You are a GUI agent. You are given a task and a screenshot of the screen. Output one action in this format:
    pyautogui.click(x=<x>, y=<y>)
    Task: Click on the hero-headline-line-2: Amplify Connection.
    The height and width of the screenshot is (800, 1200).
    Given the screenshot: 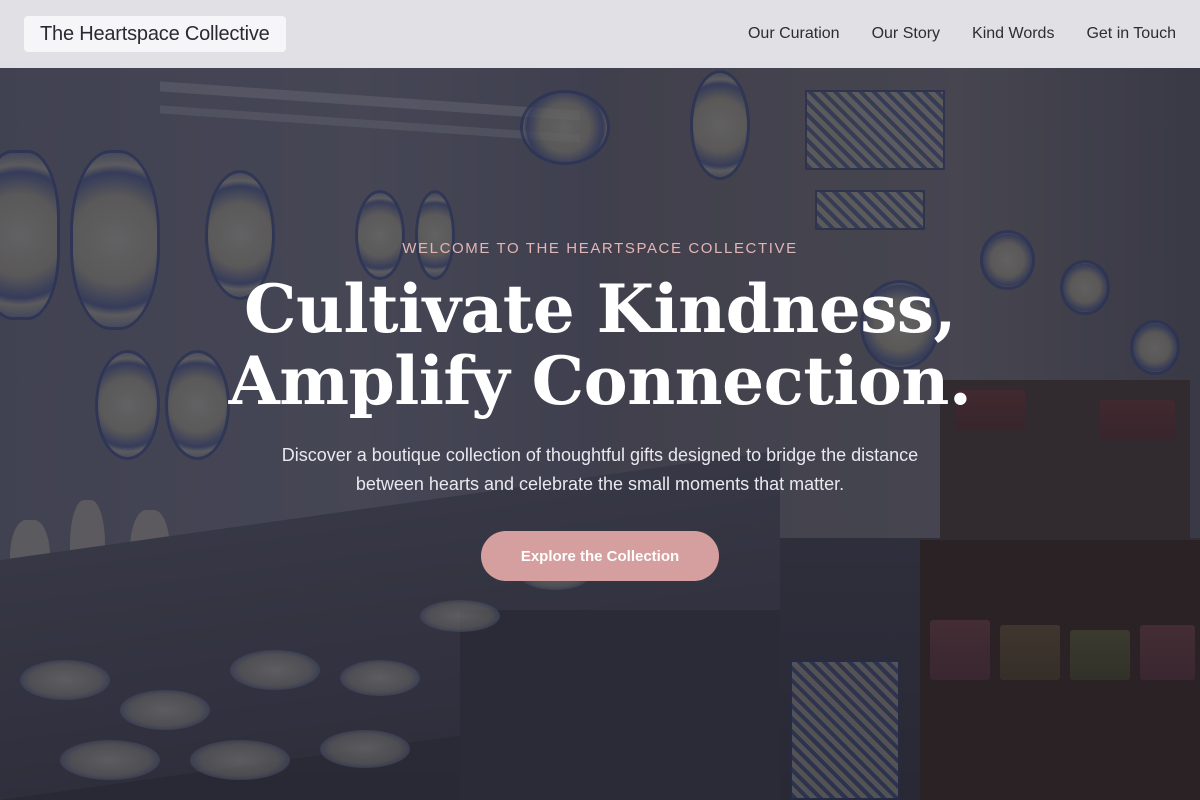 What is the action you would take?
    pyautogui.click(x=600, y=381)
    